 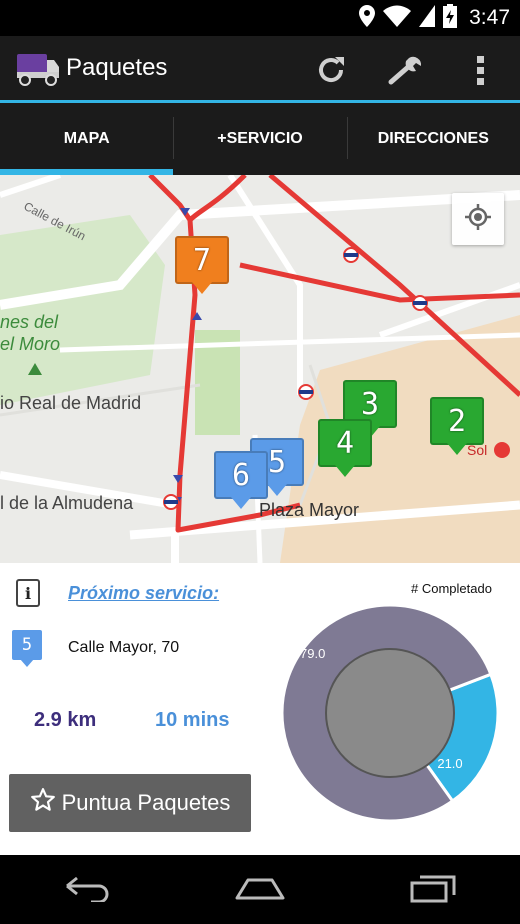 I want to click on back-button, so click(x=87, y=890).